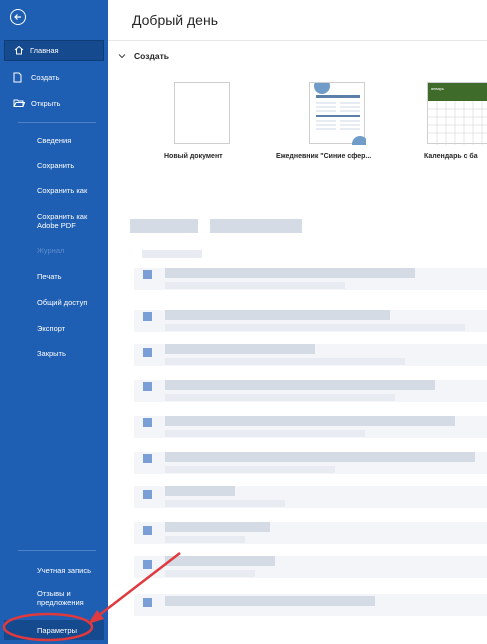  What do you see at coordinates (44, 50) in the screenshot?
I see `nav-home-label: Главная` at bounding box center [44, 50].